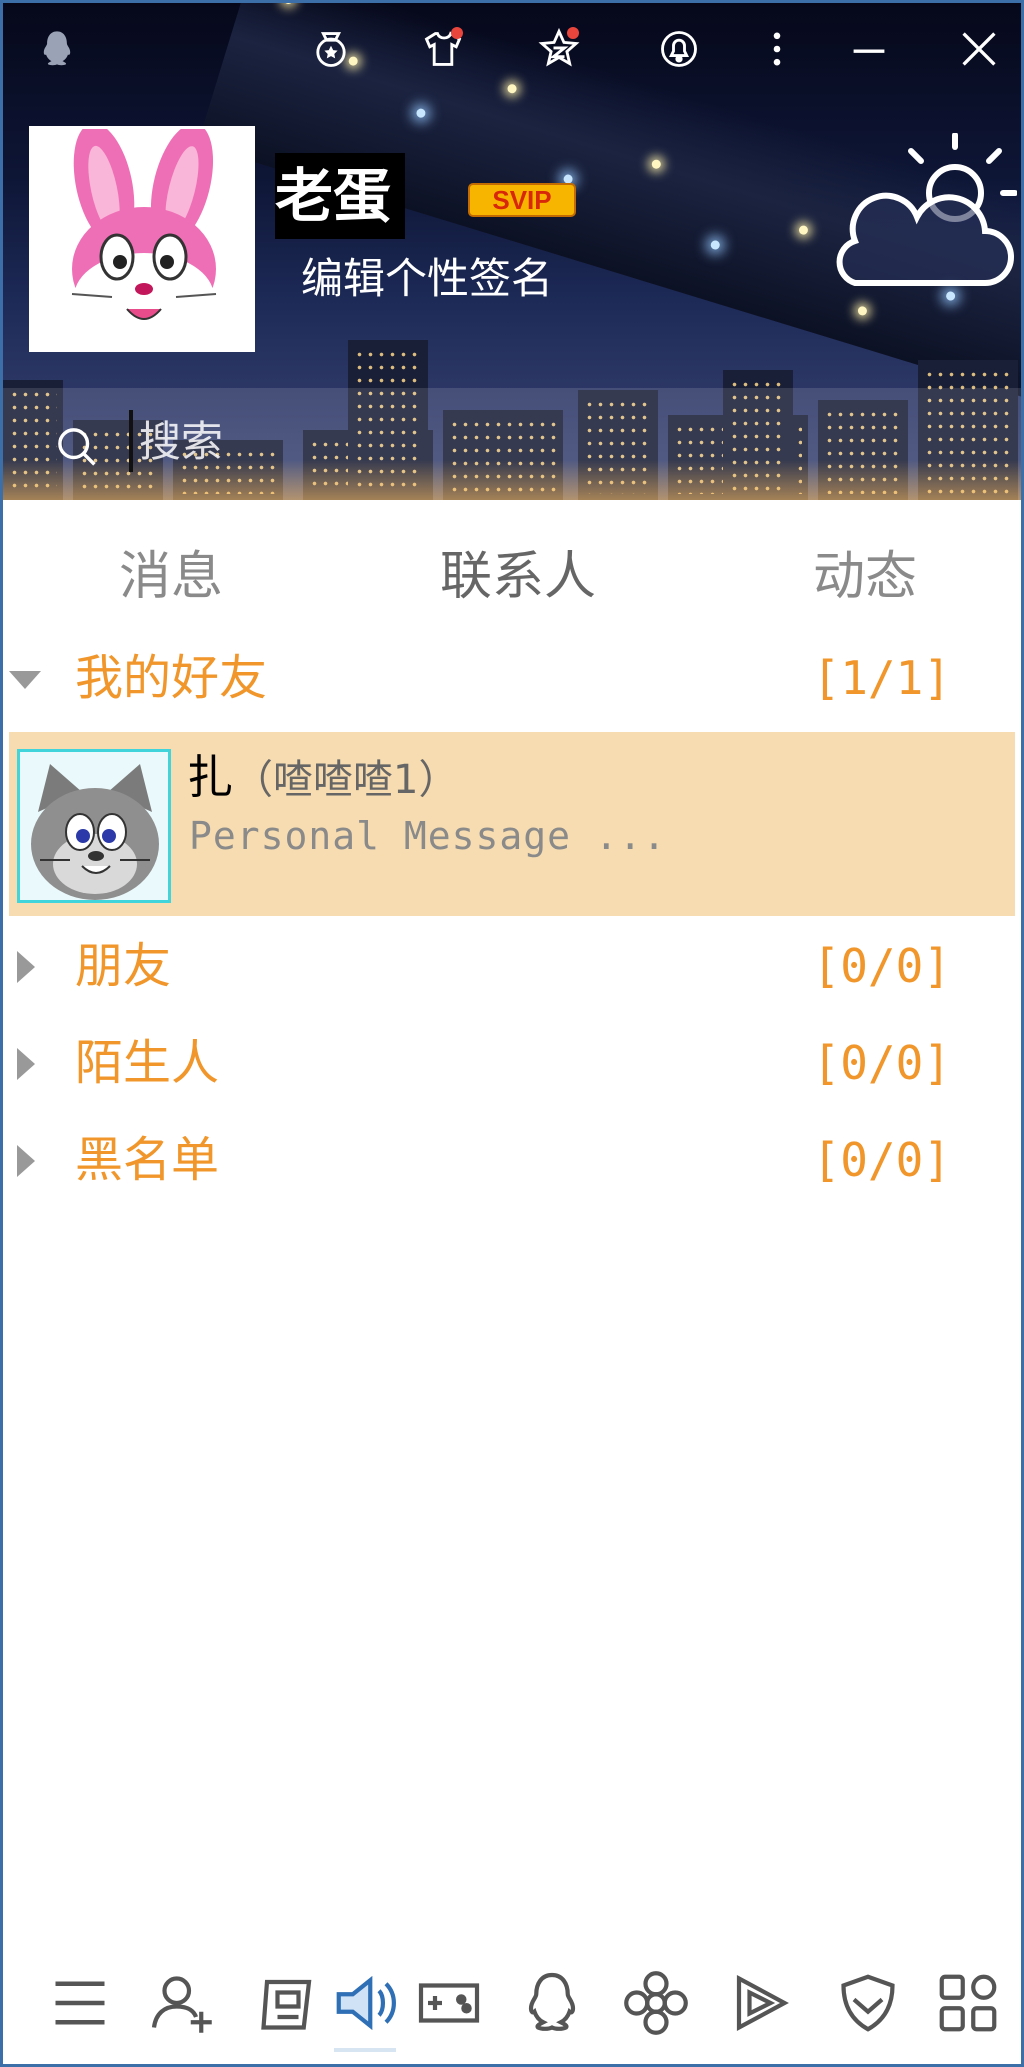  I want to click on main-tabs: 消息 联系人 动态, so click(512, 575).